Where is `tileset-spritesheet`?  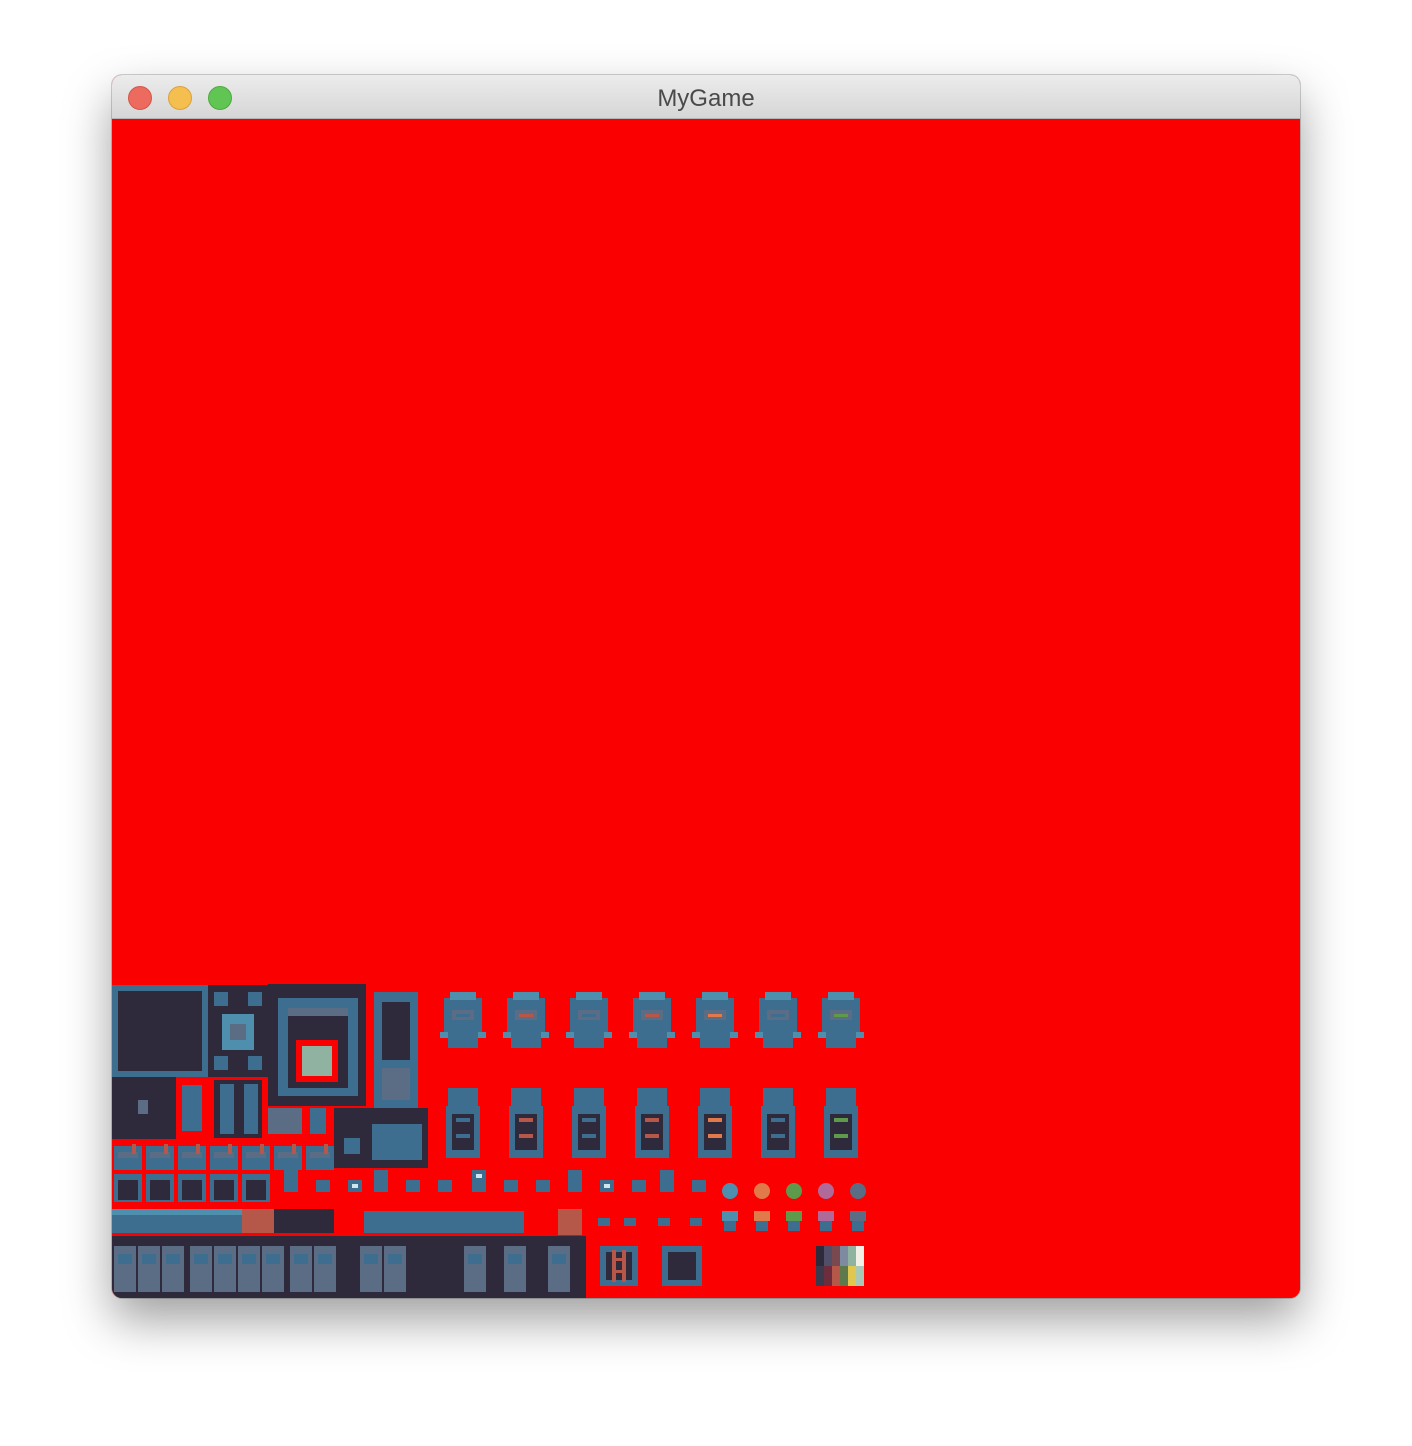
tileset-spritesheet is located at coordinates (492, 1141).